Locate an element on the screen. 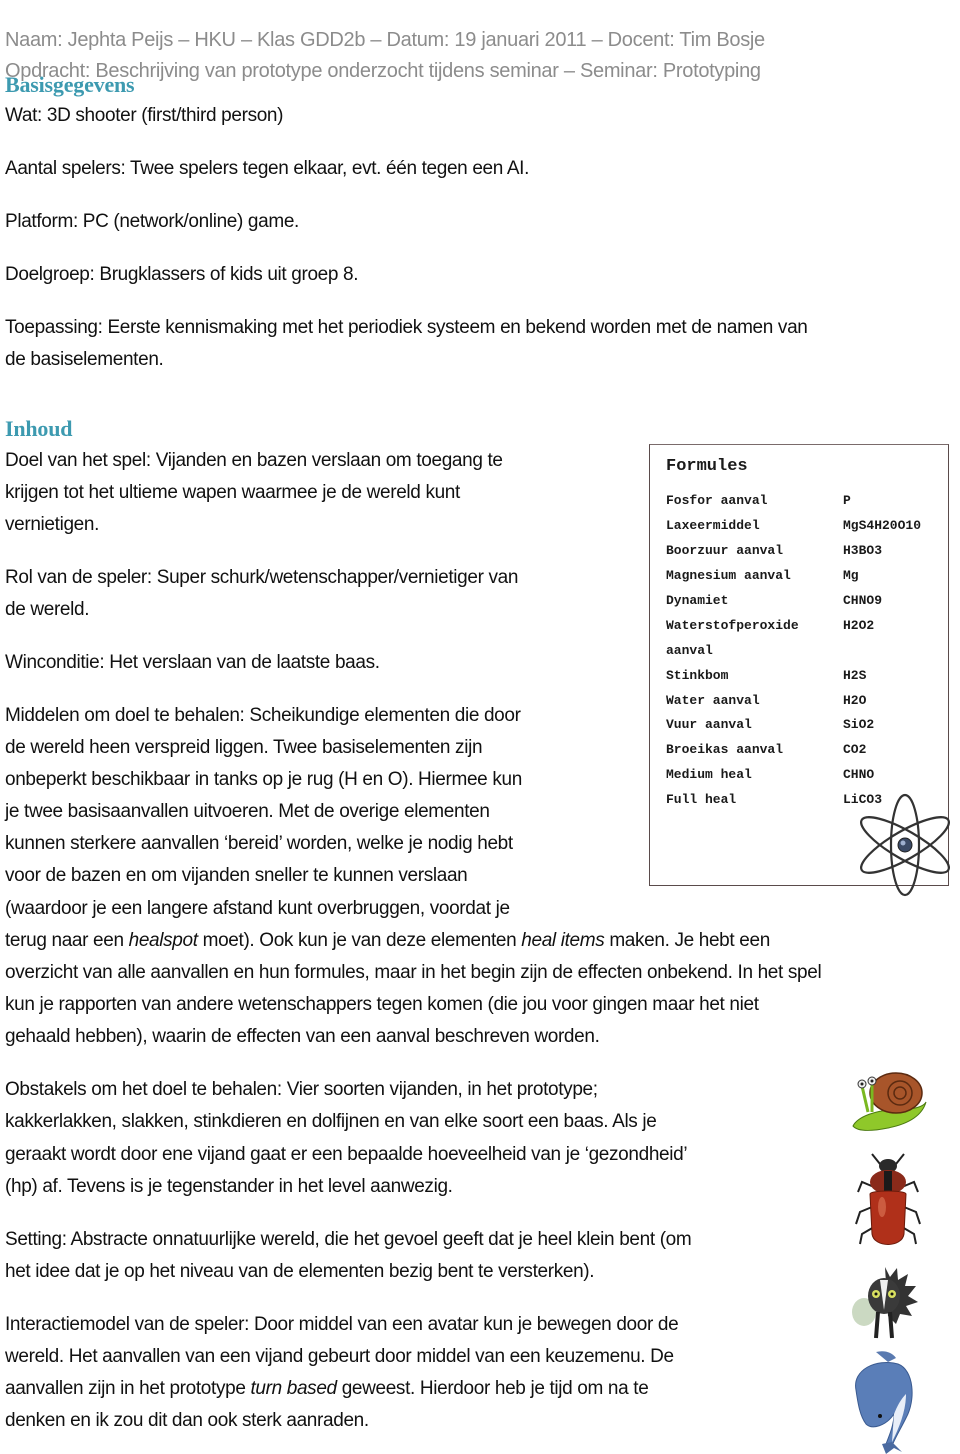 The height and width of the screenshot is (1454, 960). atom-nucleus-highlight is located at coordinates (903, 843).